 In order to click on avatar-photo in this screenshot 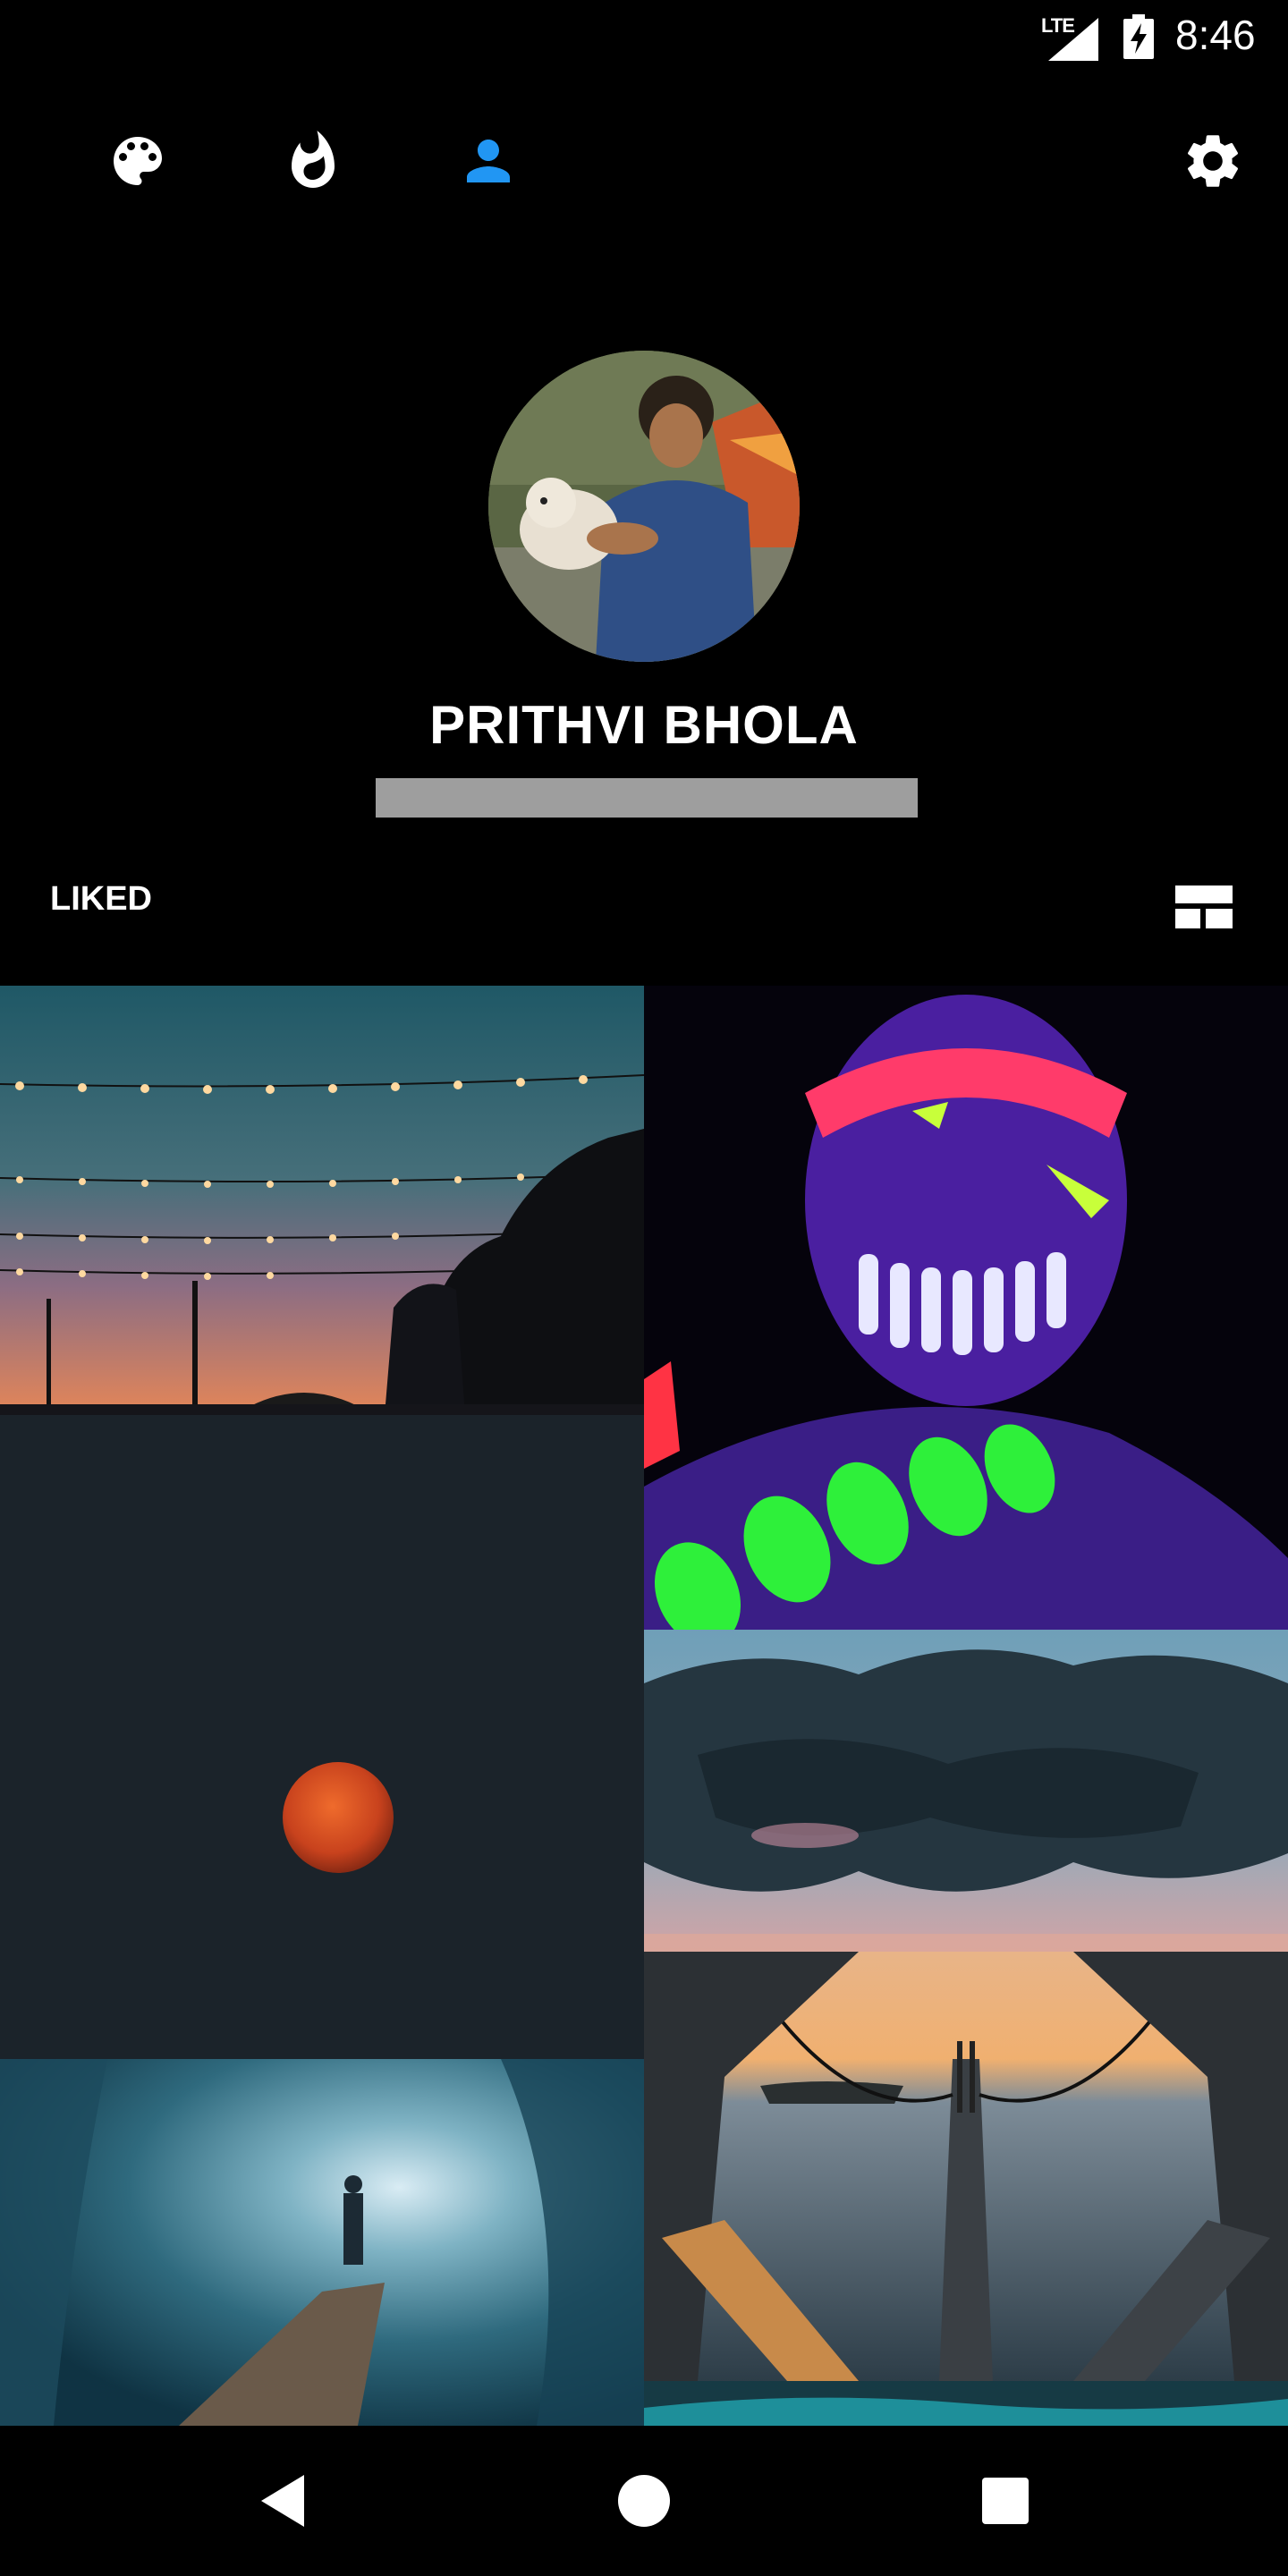, I will do `click(644, 506)`.